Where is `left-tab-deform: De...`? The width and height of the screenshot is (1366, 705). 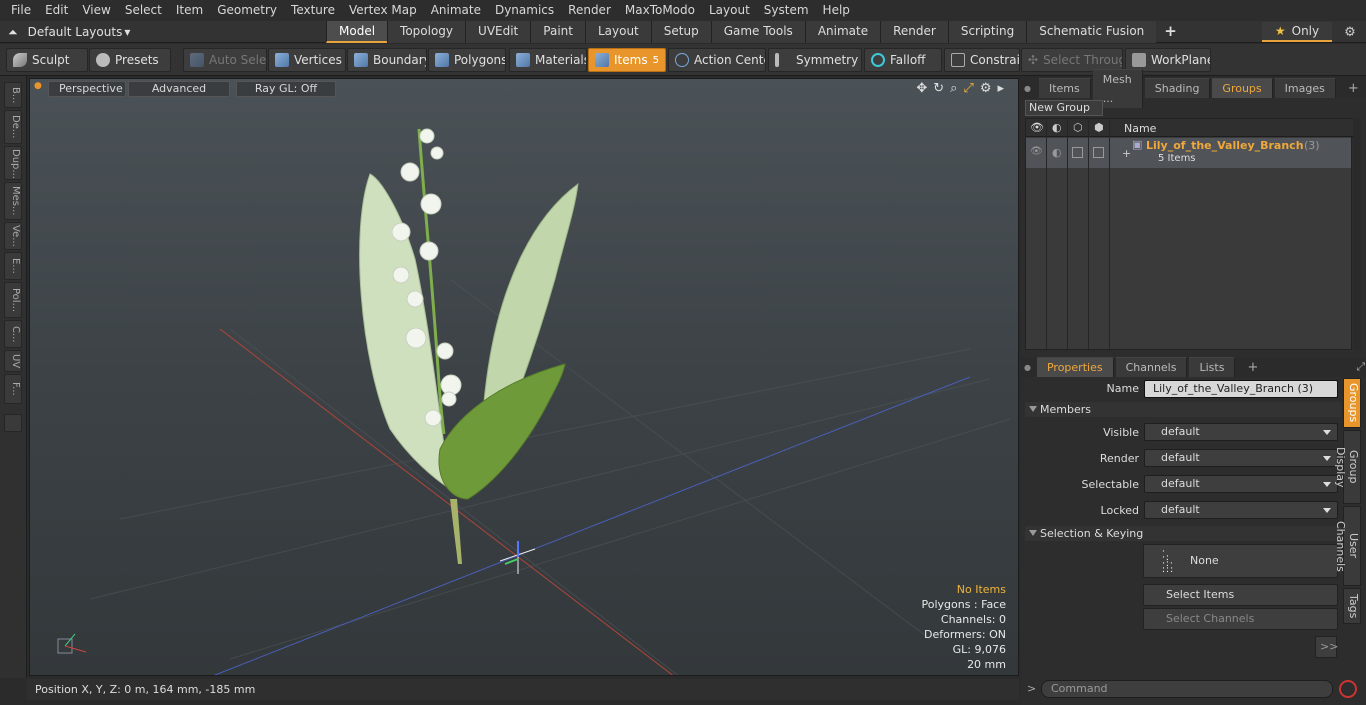
left-tab-deform: De... is located at coordinates (13, 127).